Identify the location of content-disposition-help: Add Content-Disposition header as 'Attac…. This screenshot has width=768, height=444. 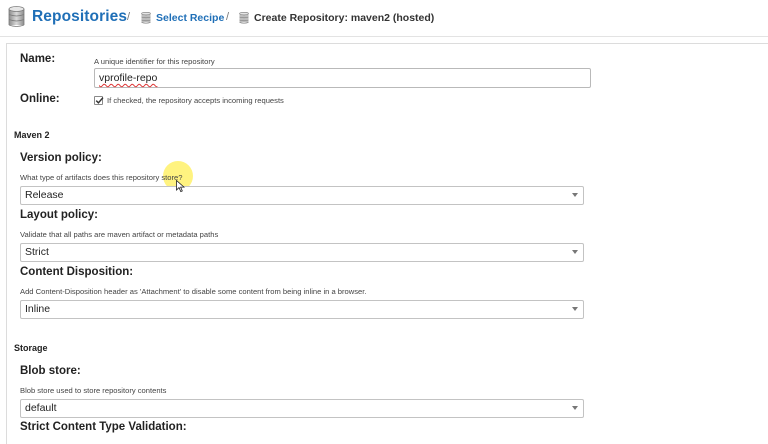
(193, 291).